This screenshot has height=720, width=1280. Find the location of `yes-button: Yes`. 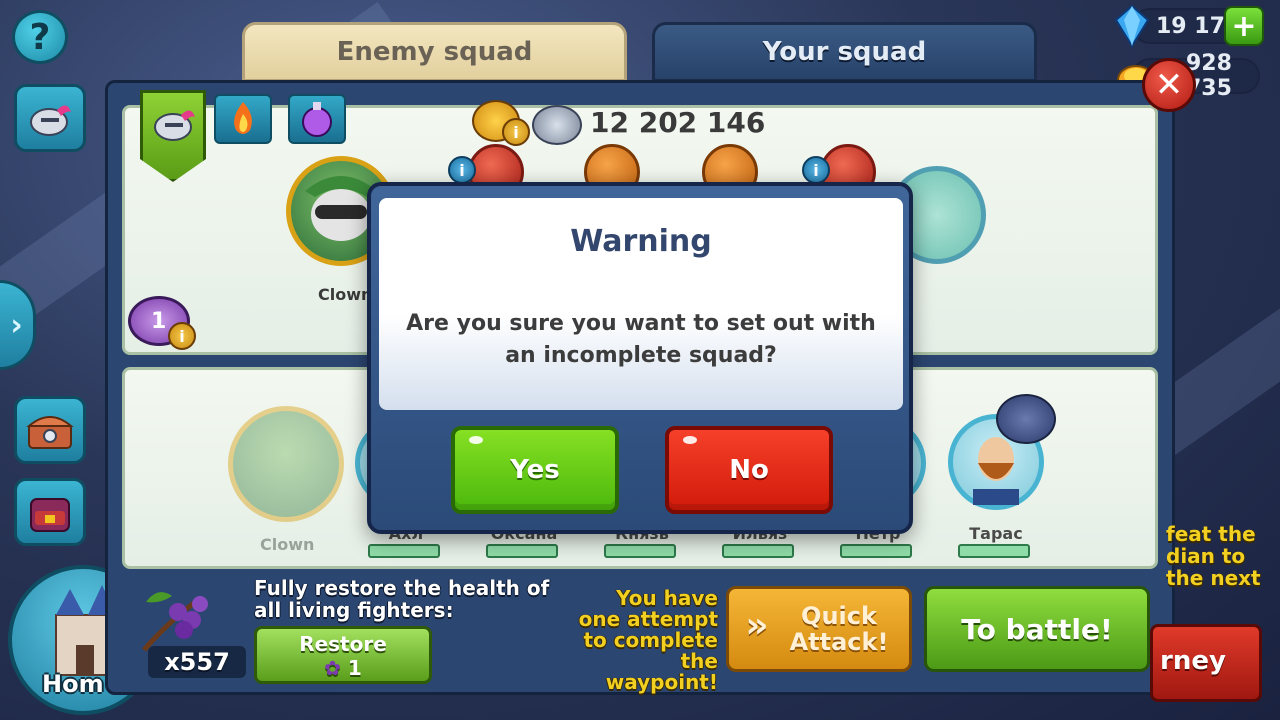

yes-button: Yes is located at coordinates (535, 470).